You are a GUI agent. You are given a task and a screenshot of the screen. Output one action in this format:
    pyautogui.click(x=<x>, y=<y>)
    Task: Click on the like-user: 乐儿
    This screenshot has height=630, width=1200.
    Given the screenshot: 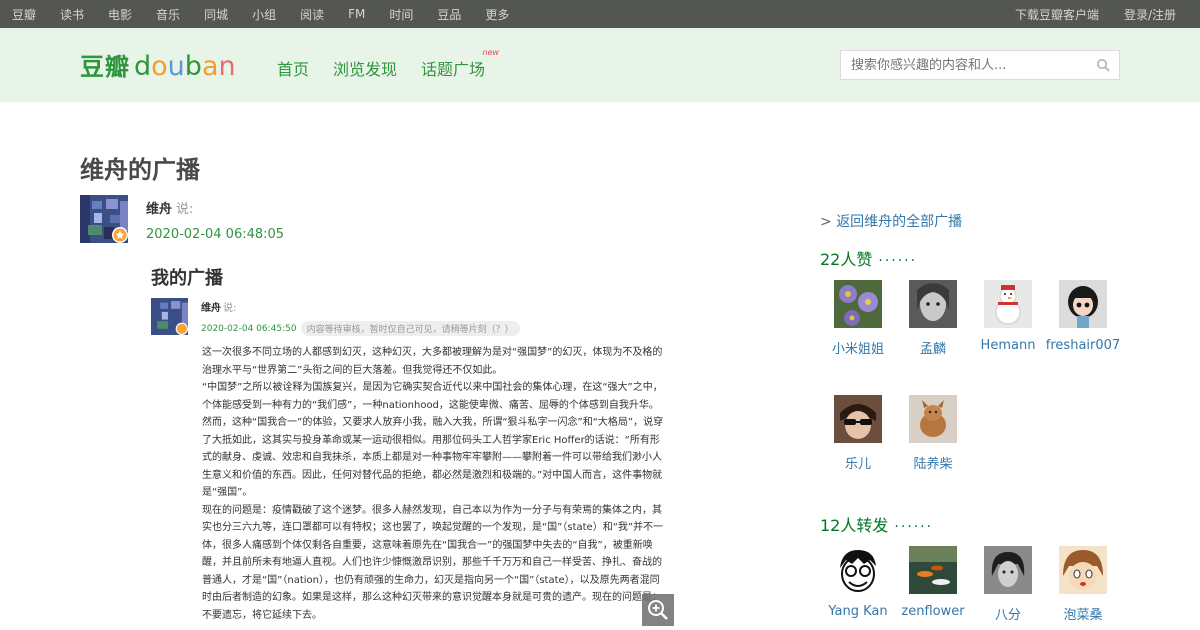 What is the action you would take?
    pyautogui.click(x=858, y=433)
    